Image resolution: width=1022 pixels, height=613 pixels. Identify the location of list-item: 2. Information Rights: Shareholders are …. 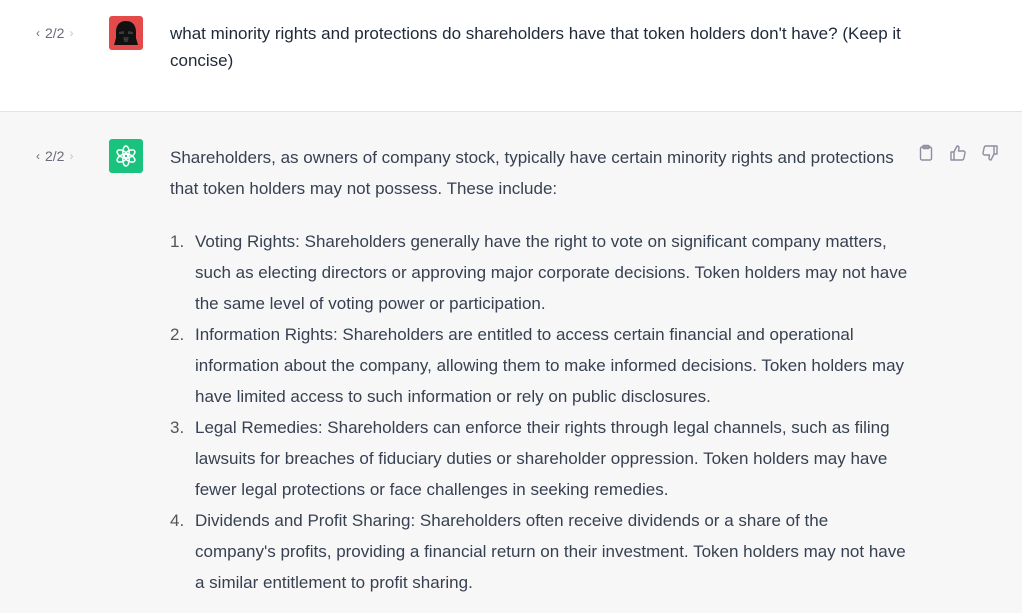
(540, 365).